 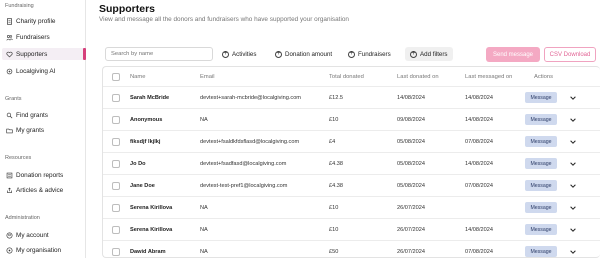 I want to click on column-header-name: Name, so click(x=137, y=76).